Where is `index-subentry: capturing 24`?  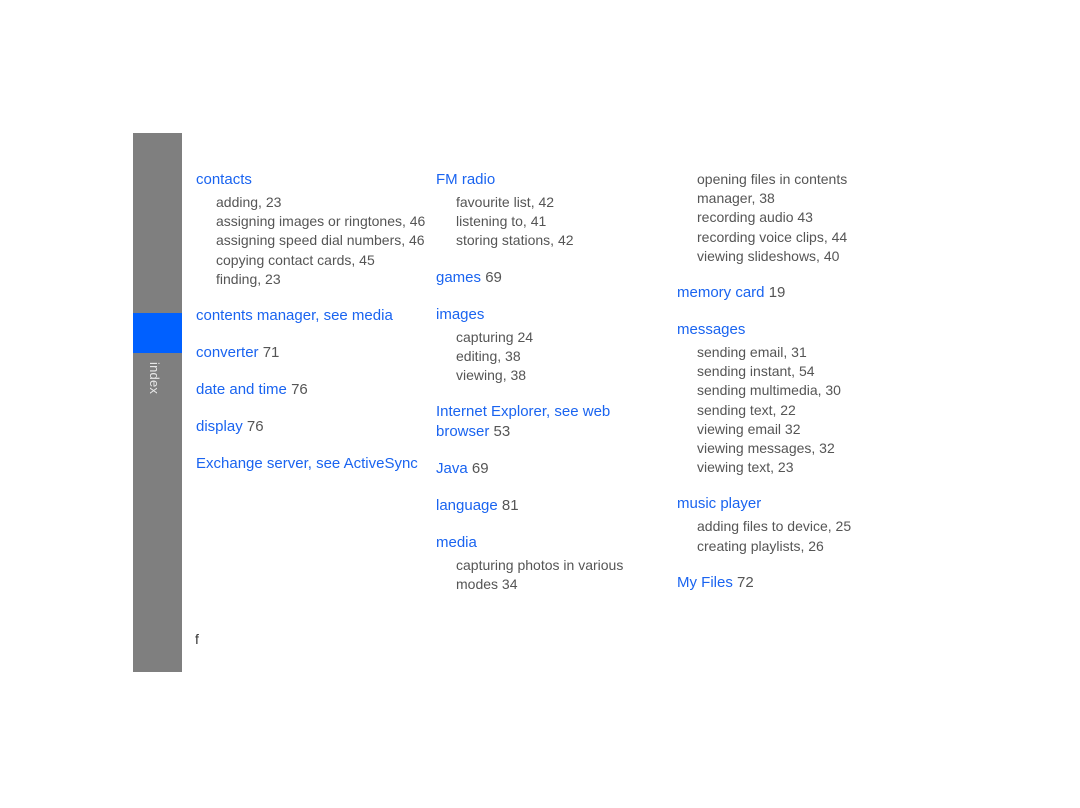
index-subentry: capturing 24 is located at coordinates (495, 336).